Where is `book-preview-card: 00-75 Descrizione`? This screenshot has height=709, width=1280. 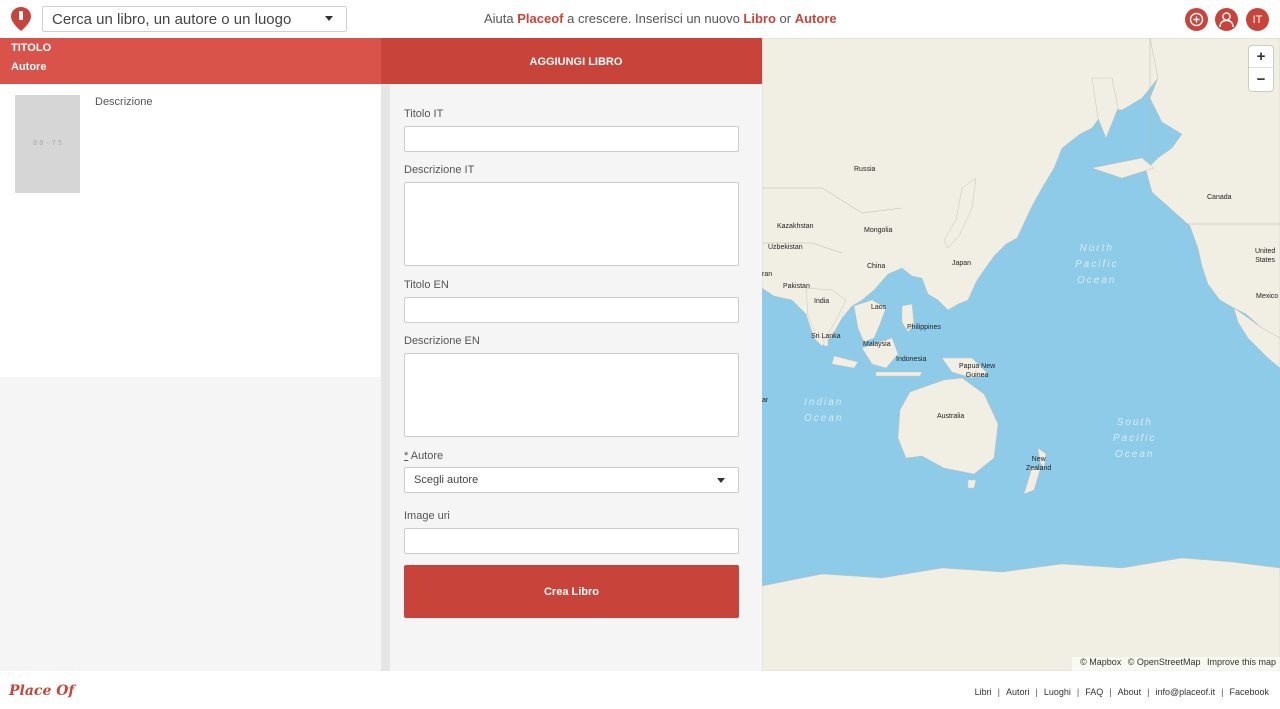
book-preview-card: 00-75 Descrizione is located at coordinates (190, 230).